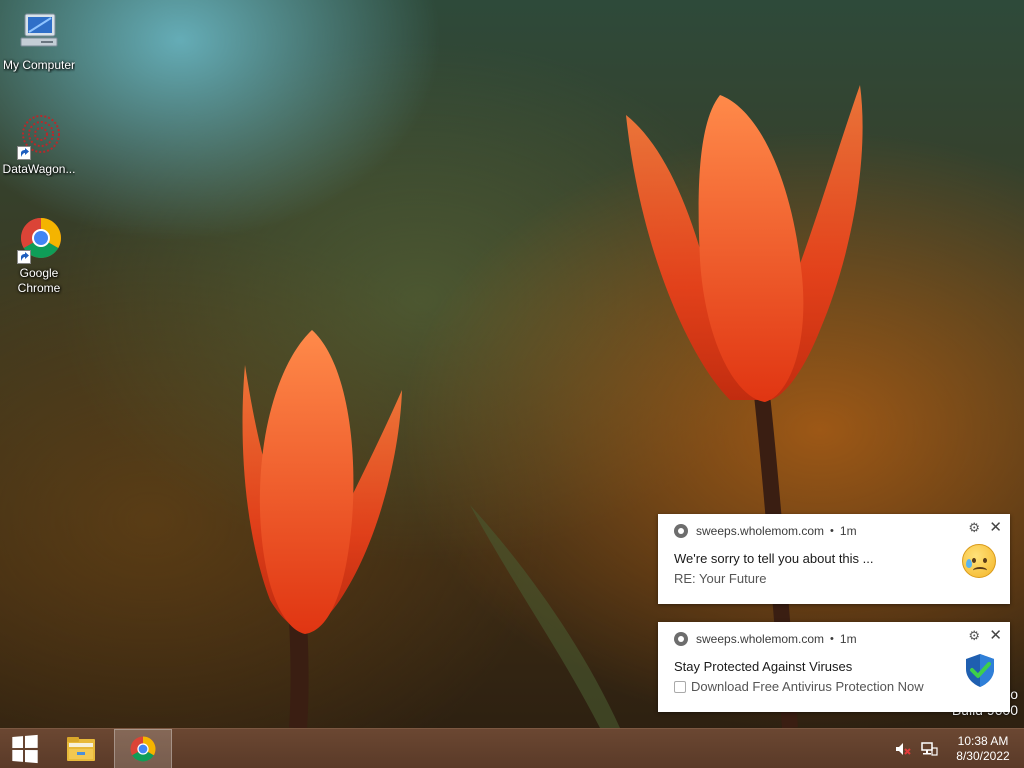 The image size is (1024, 768). Describe the element at coordinates (39, 65) in the screenshot. I see `desktop-icon-label: My Computer` at that location.